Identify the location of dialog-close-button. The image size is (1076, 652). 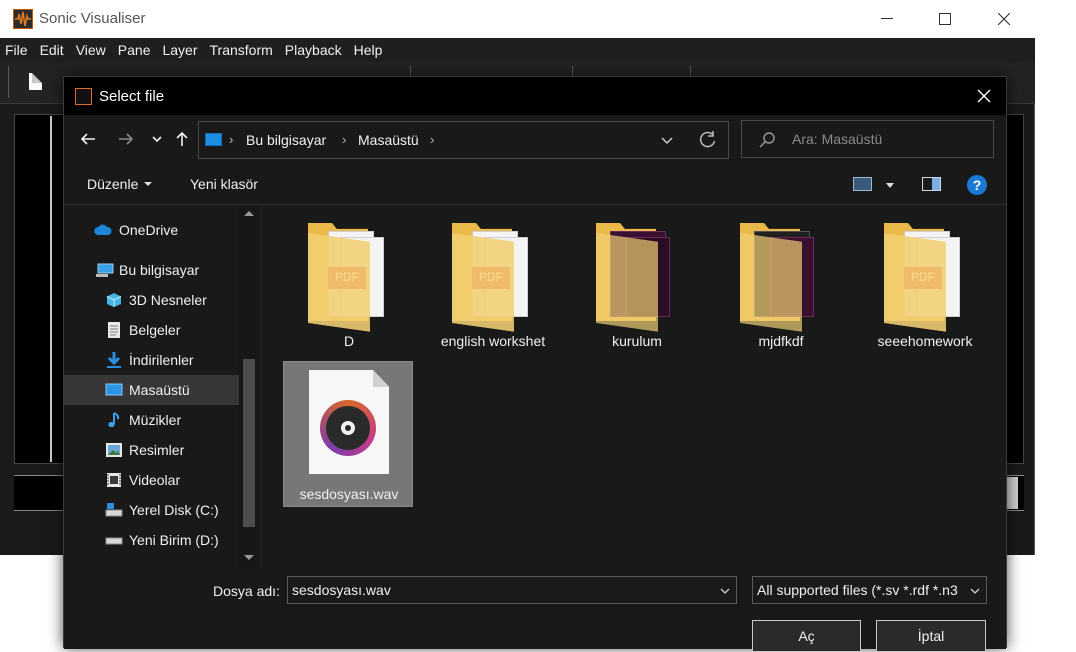
(984, 96).